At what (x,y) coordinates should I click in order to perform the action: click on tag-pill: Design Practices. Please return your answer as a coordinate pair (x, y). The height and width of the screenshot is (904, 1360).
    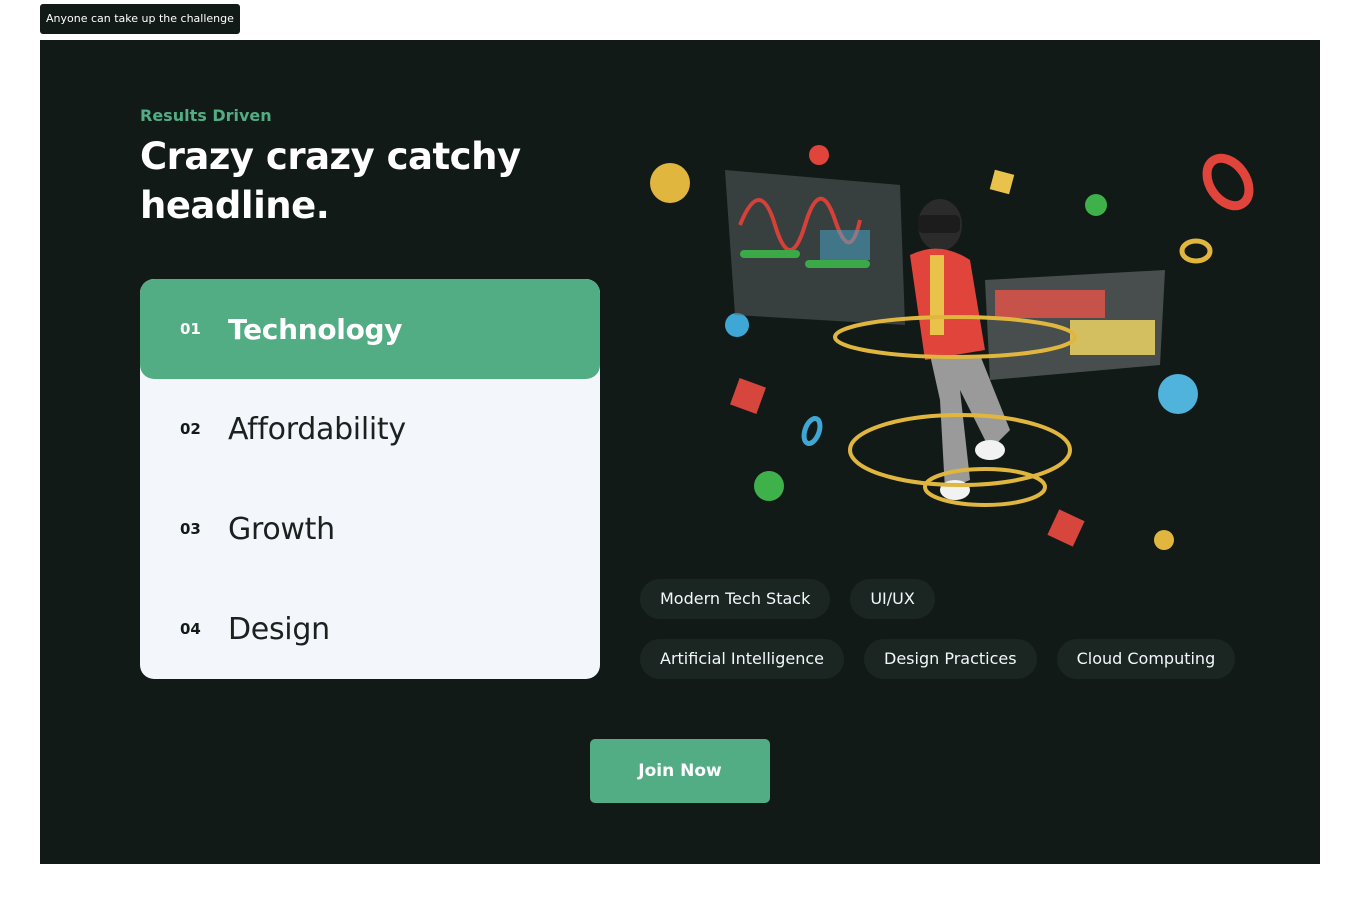
    Looking at the image, I should click on (950, 659).